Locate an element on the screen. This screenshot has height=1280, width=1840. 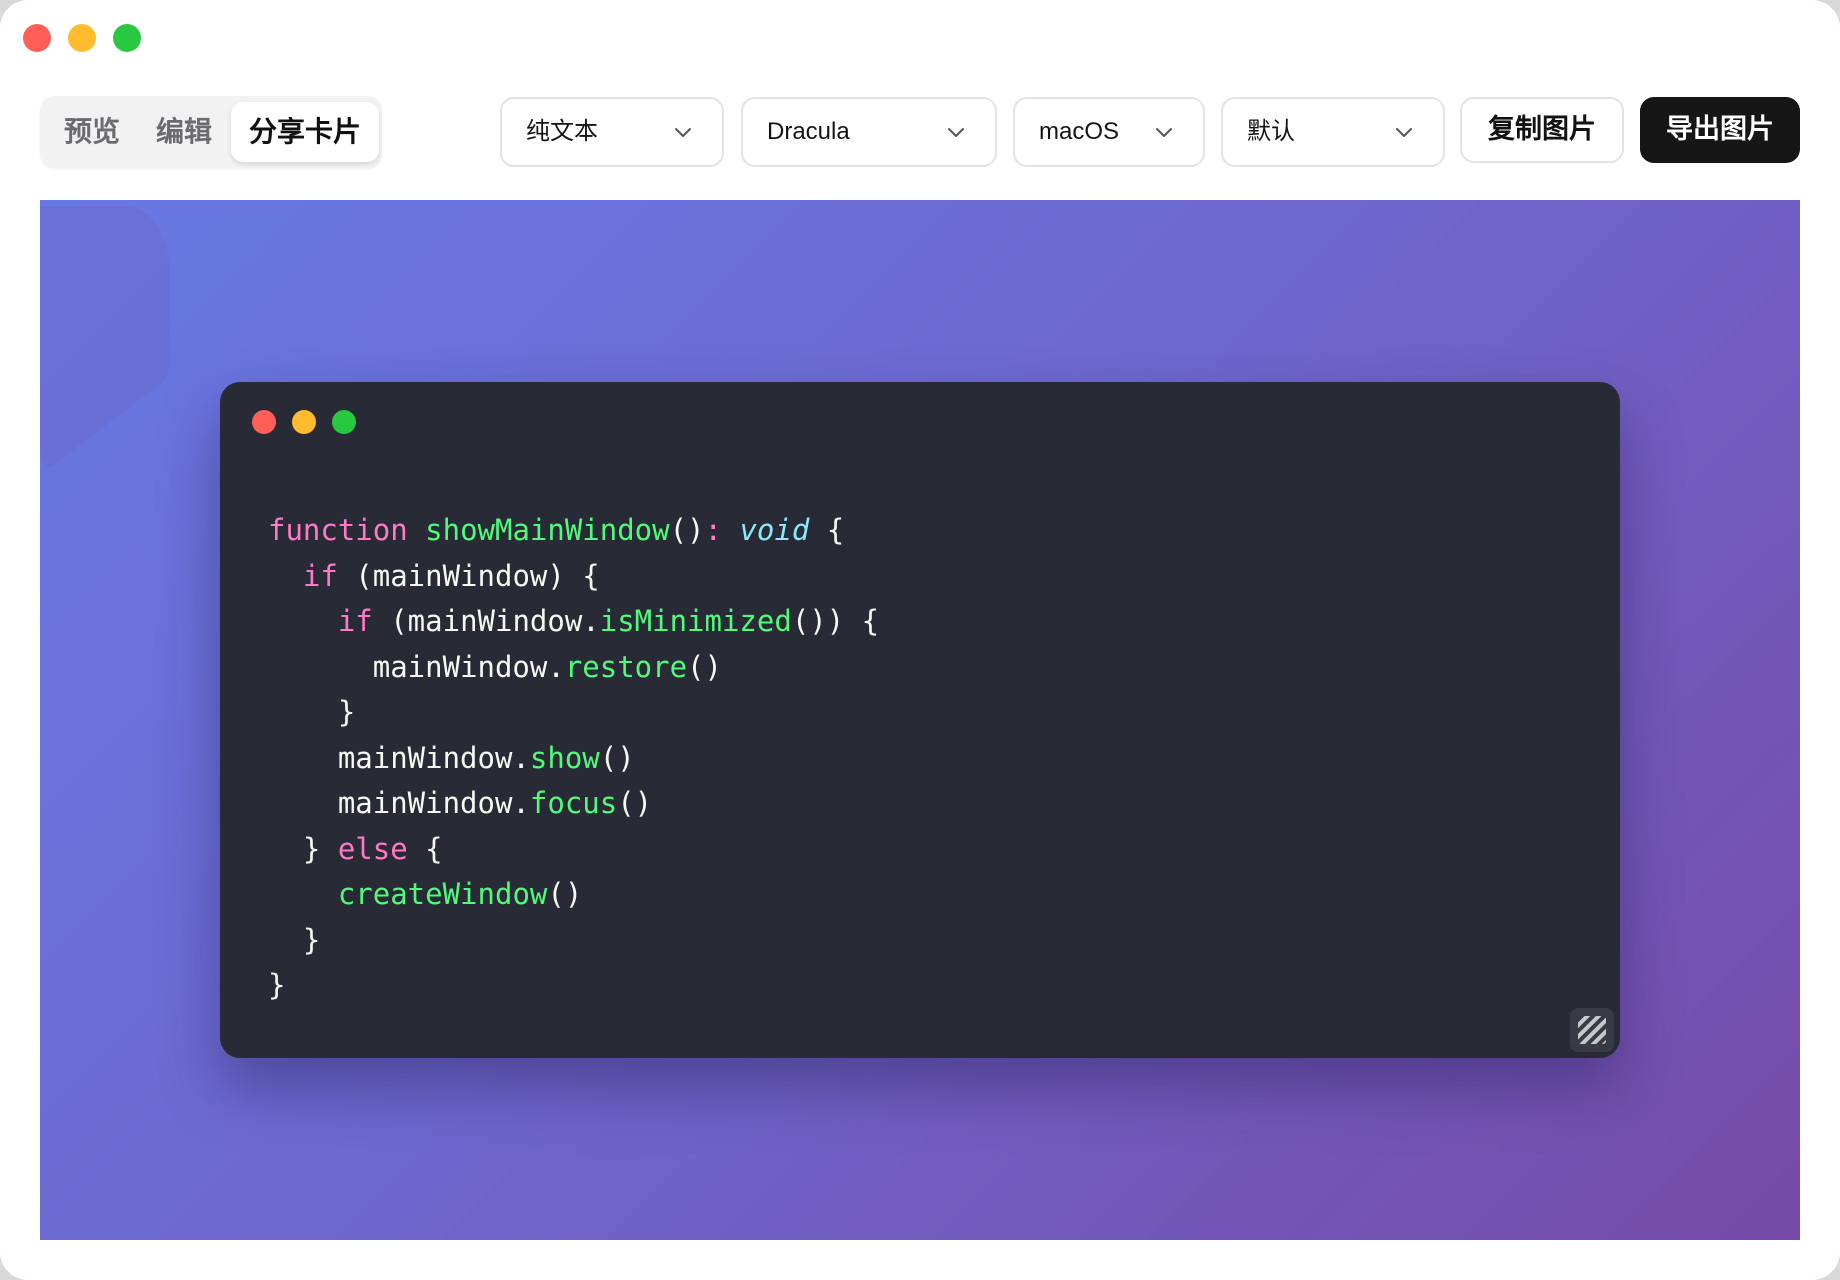
zoom-window-button is located at coordinates (127, 38).